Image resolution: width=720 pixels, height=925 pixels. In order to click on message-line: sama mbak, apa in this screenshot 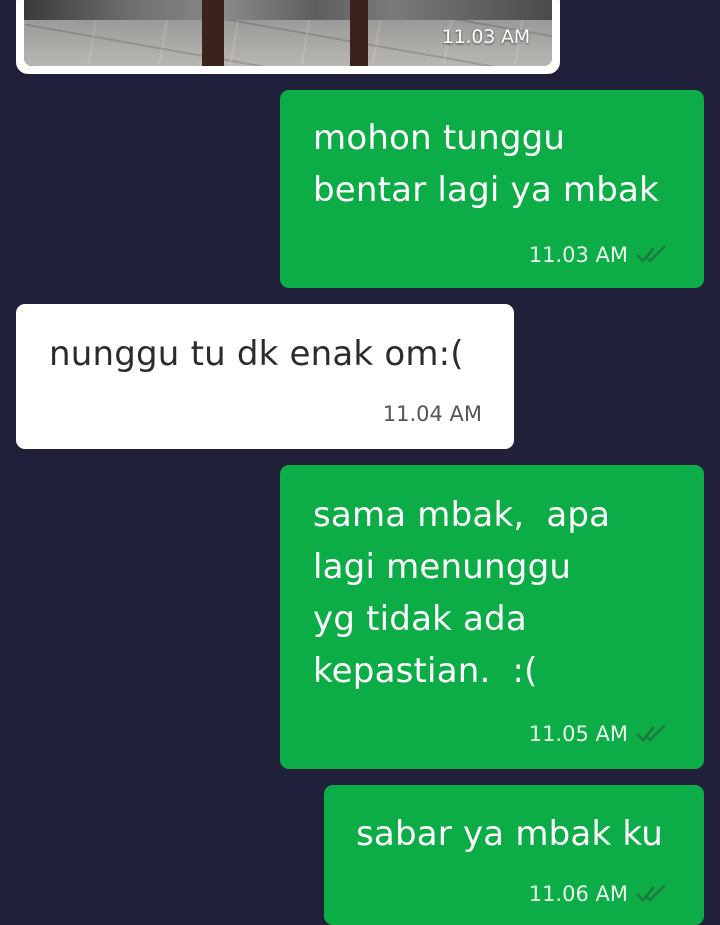, I will do `click(462, 515)`.